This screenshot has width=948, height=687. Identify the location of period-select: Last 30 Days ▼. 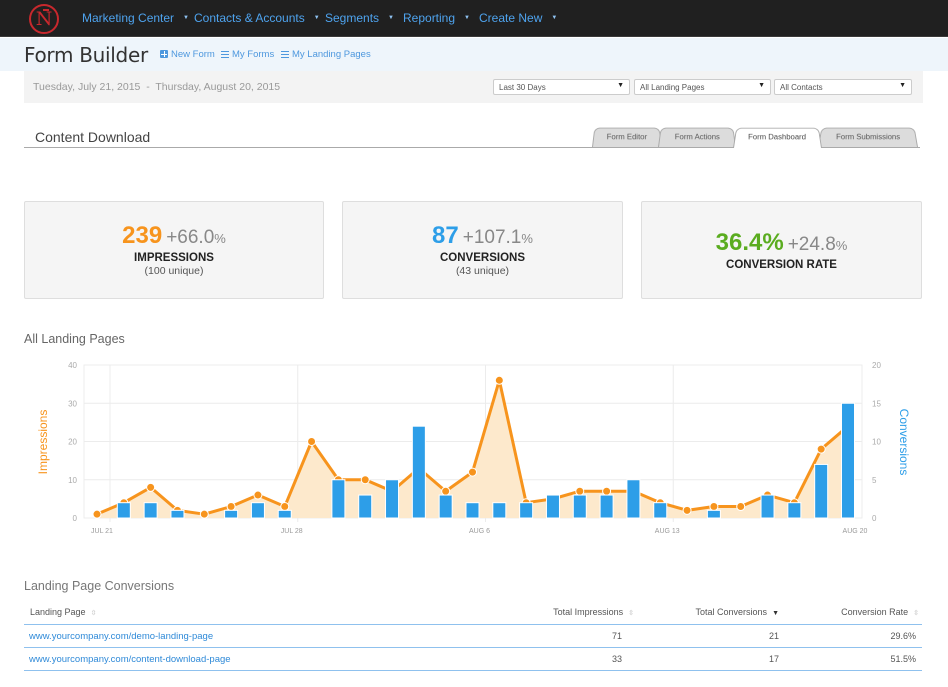
(561, 87).